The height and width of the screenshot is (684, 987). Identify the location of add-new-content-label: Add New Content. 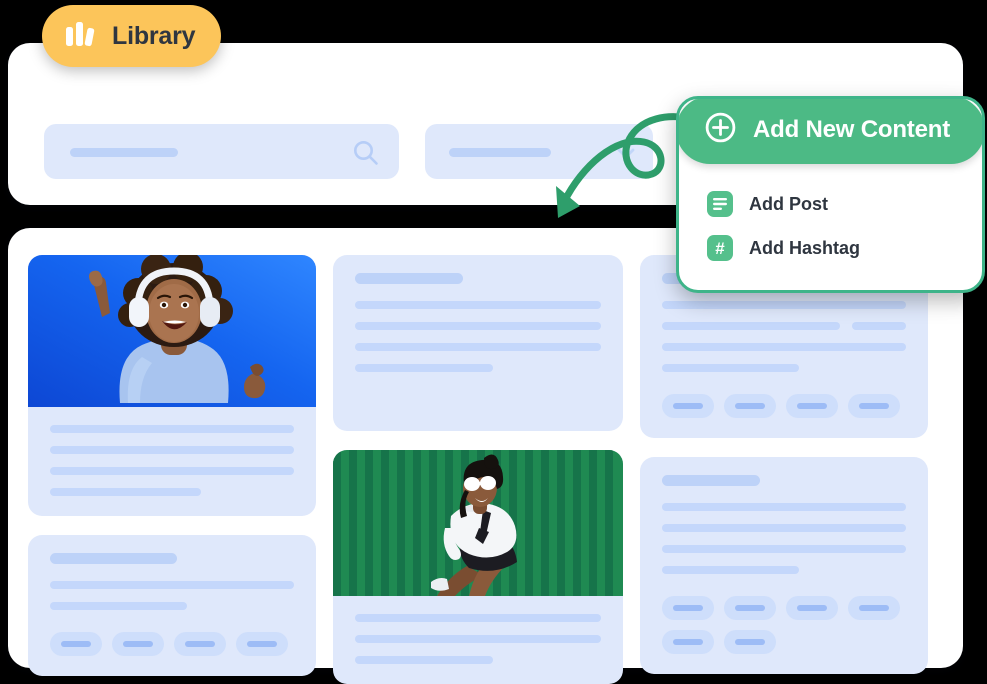
(851, 129).